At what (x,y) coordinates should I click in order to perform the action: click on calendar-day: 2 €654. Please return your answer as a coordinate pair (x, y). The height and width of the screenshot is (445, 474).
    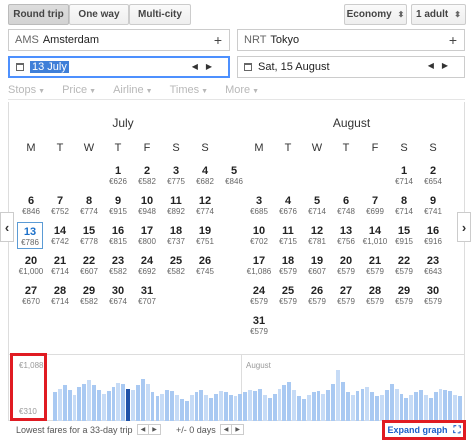
    Looking at the image, I should click on (433, 176).